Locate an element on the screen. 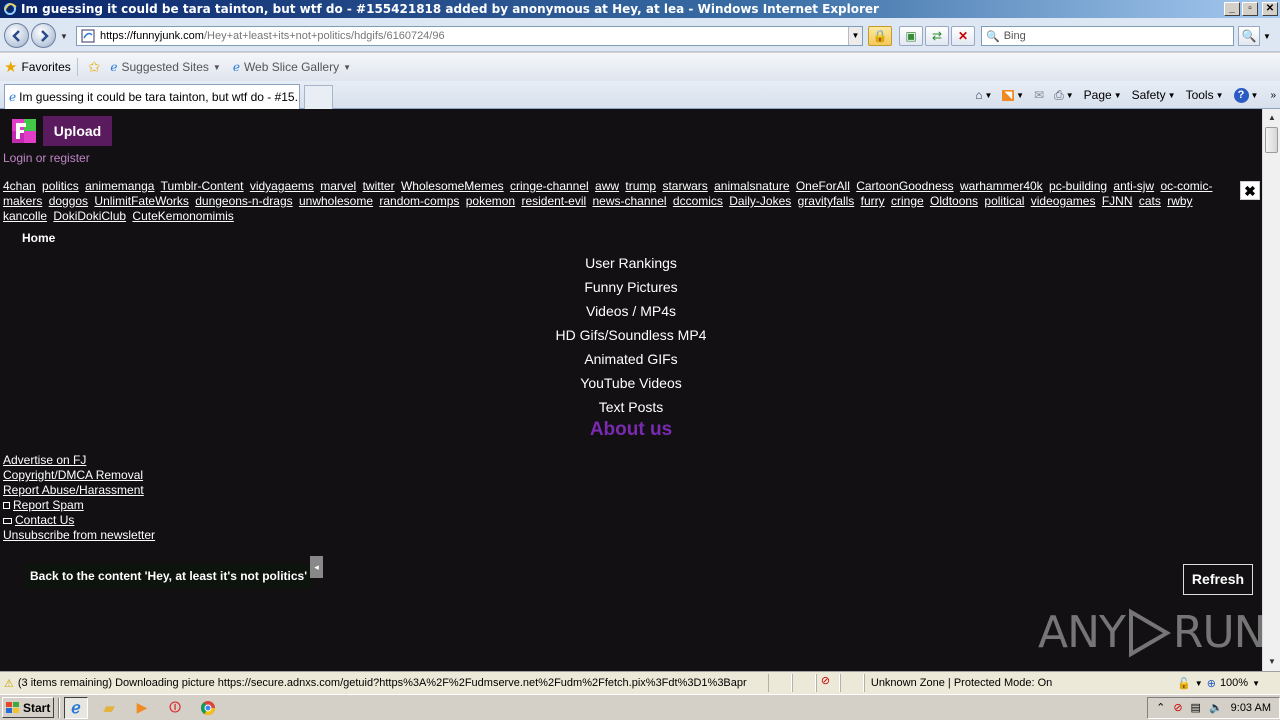  contact-us-link: Contact Us is located at coordinates (79, 520).